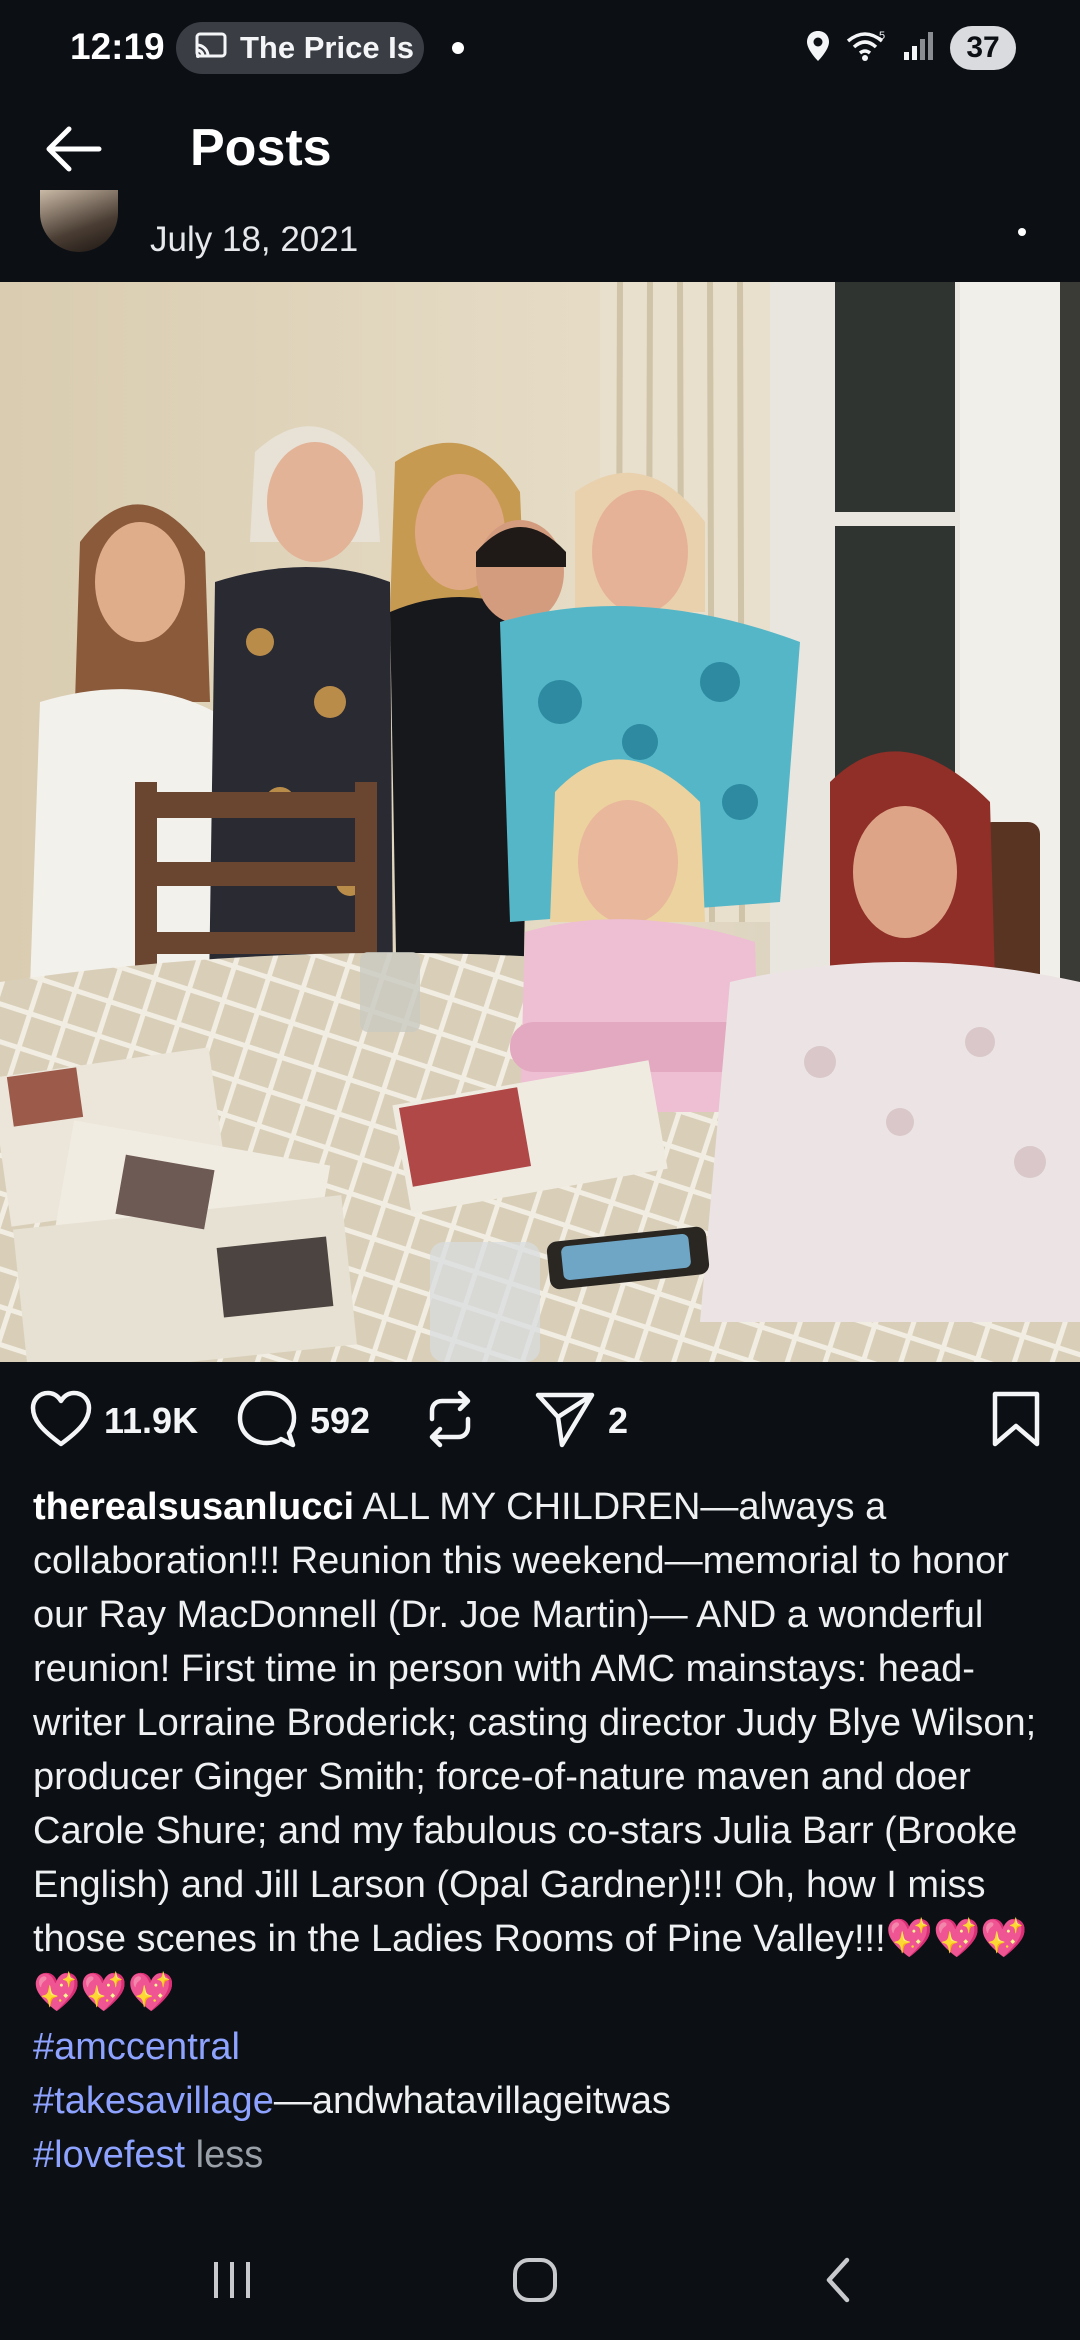 The width and height of the screenshot is (1080, 2340). I want to click on cast-chip: The Price Is, so click(300, 48).